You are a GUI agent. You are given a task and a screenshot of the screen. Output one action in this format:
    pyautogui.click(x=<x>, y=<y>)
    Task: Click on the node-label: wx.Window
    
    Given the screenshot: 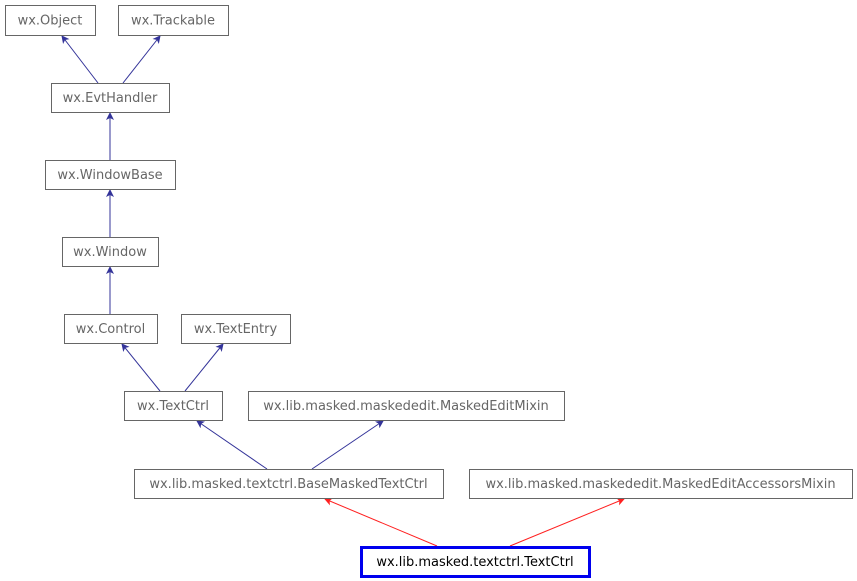 What is the action you would take?
    pyautogui.click(x=110, y=252)
    